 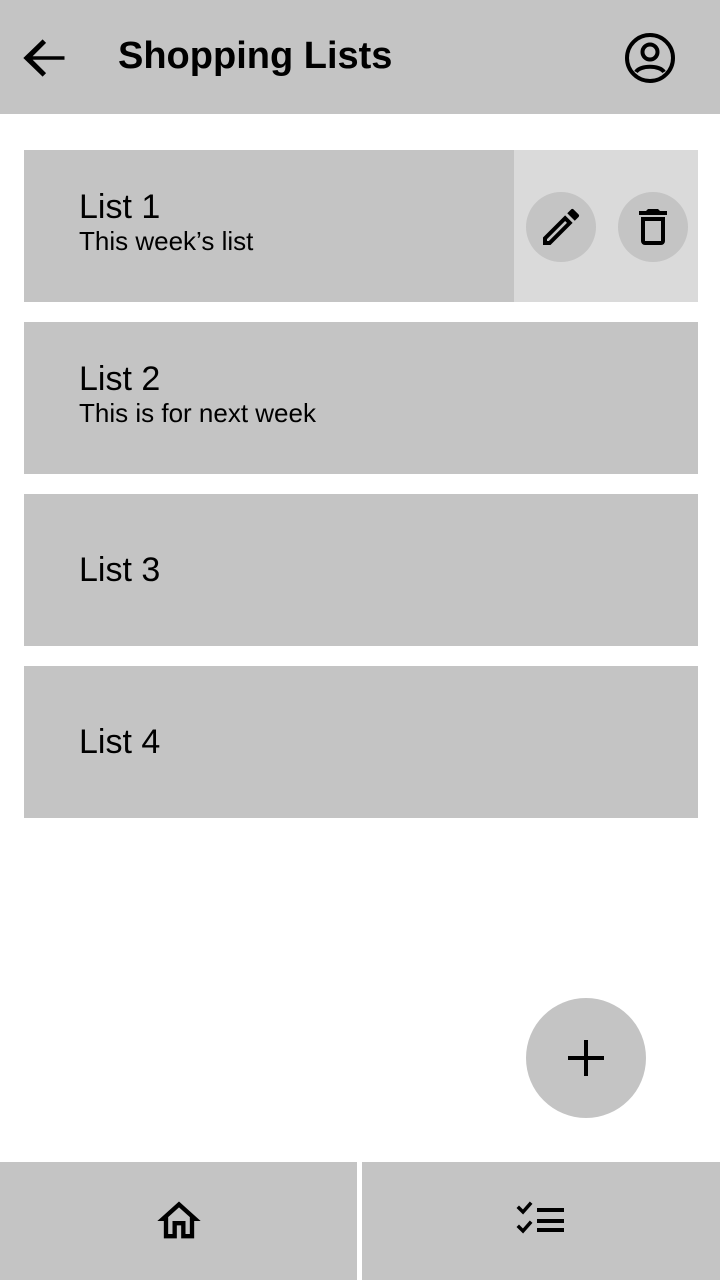 I want to click on plus-icon, so click(x=586, y=1058).